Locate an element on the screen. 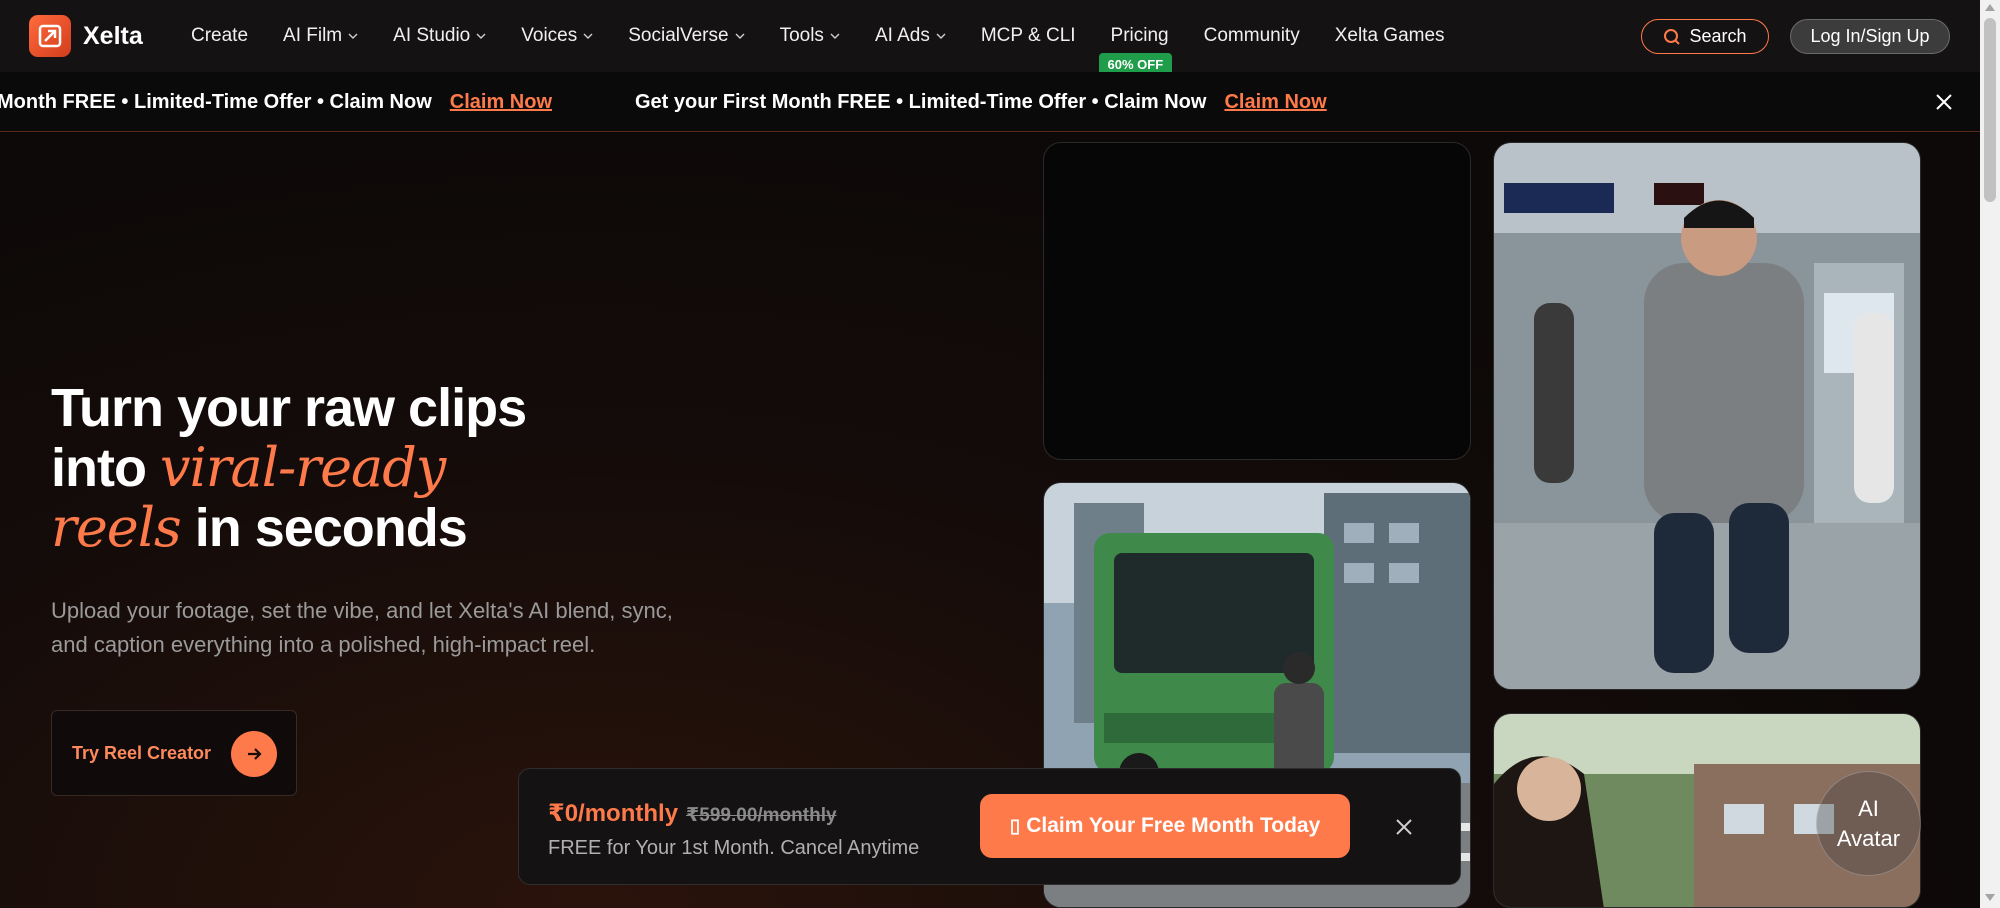 Image resolution: width=2000 pixels, height=908 pixels. promo-price: ₹0/monthly ₹599.00/monthly is located at coordinates (692, 813).